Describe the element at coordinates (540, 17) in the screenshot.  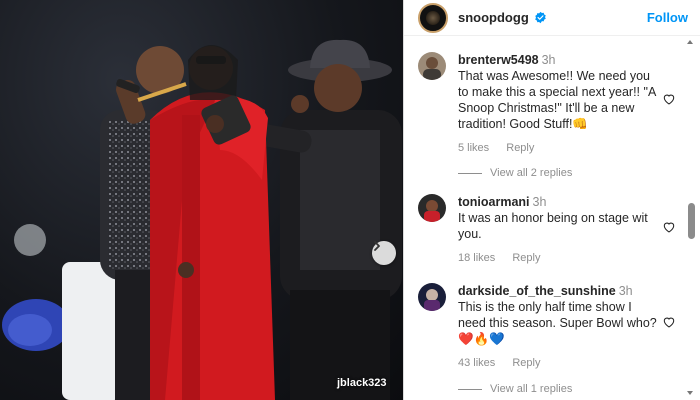
I see `verified-badge-icon` at that location.